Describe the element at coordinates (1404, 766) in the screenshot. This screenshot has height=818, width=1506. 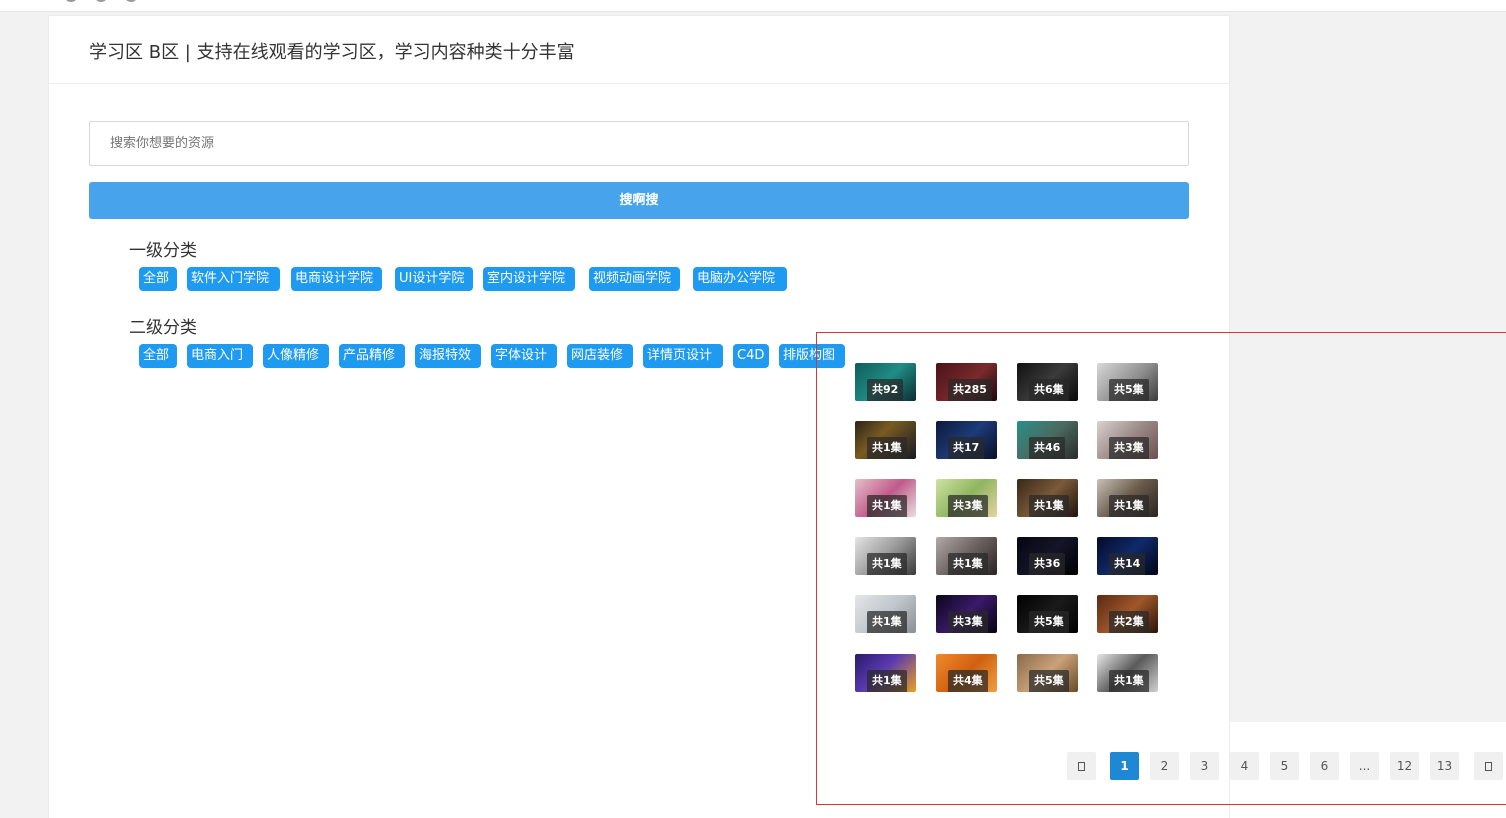
I see `page-button-12: 12` at that location.